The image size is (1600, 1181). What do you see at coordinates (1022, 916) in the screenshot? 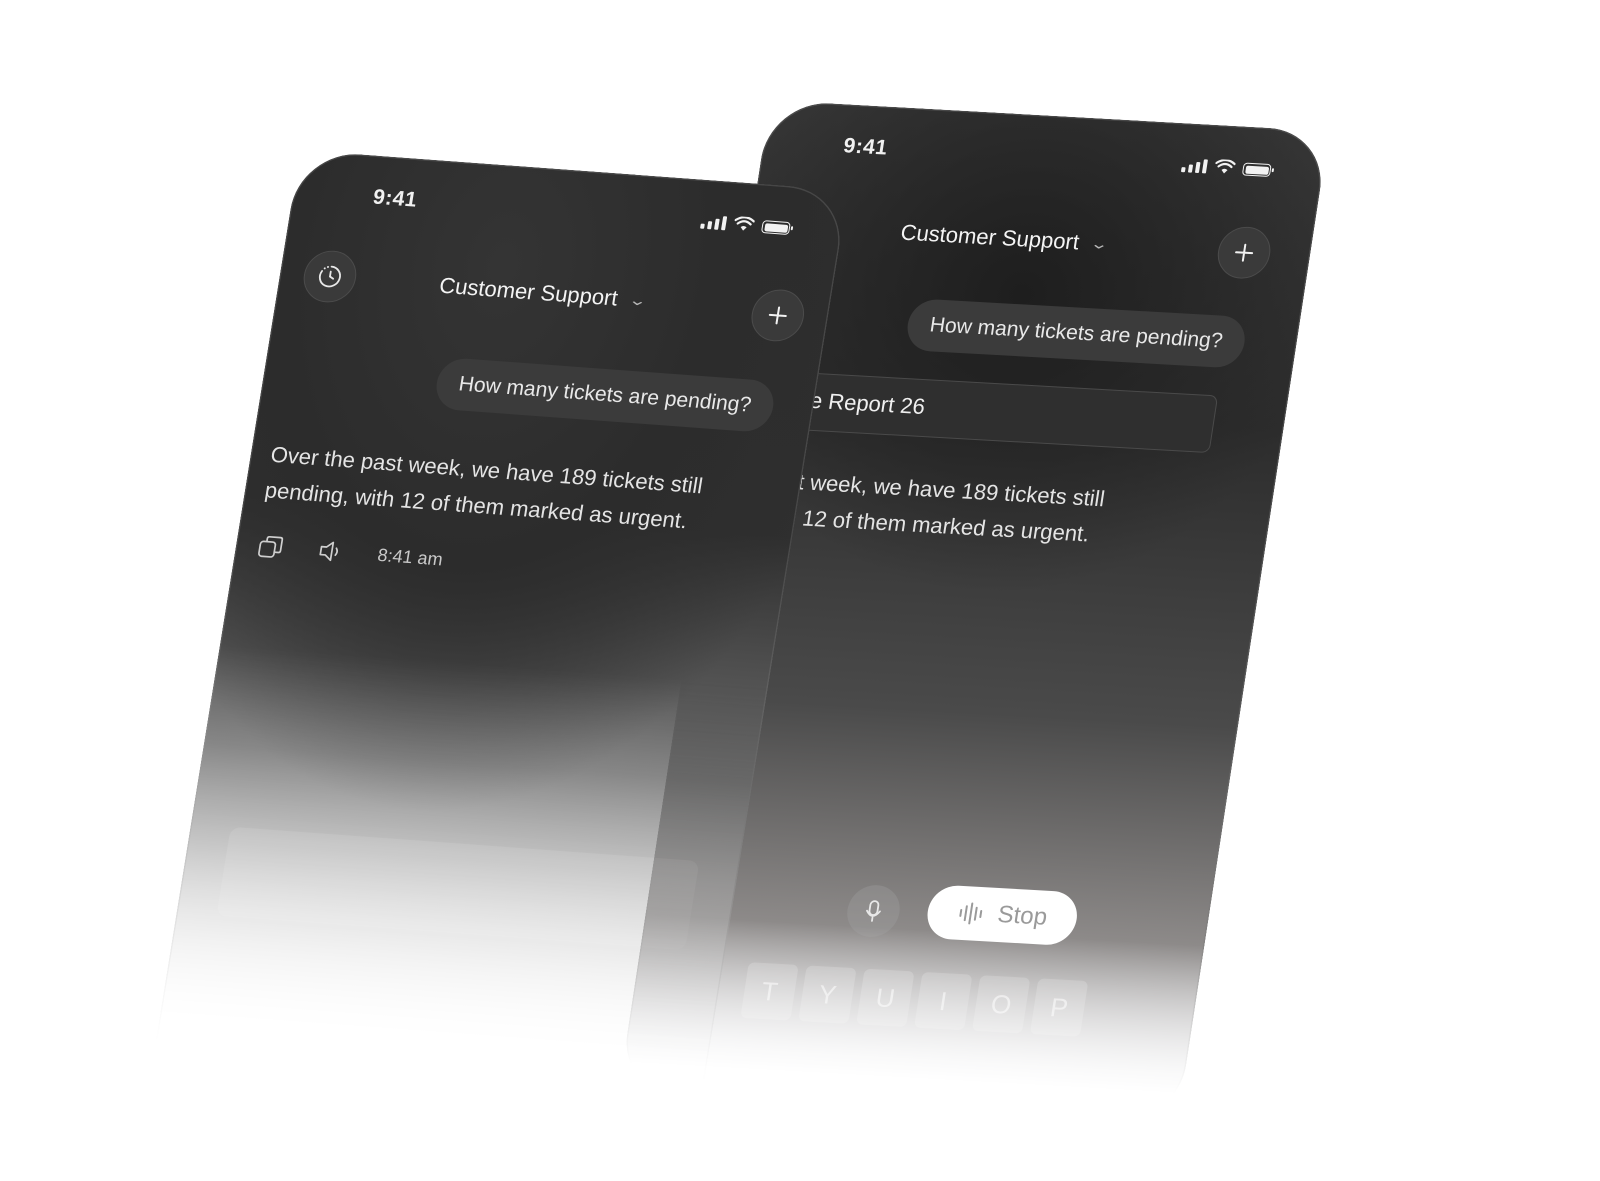
I see `stop-label: Stop` at bounding box center [1022, 916].